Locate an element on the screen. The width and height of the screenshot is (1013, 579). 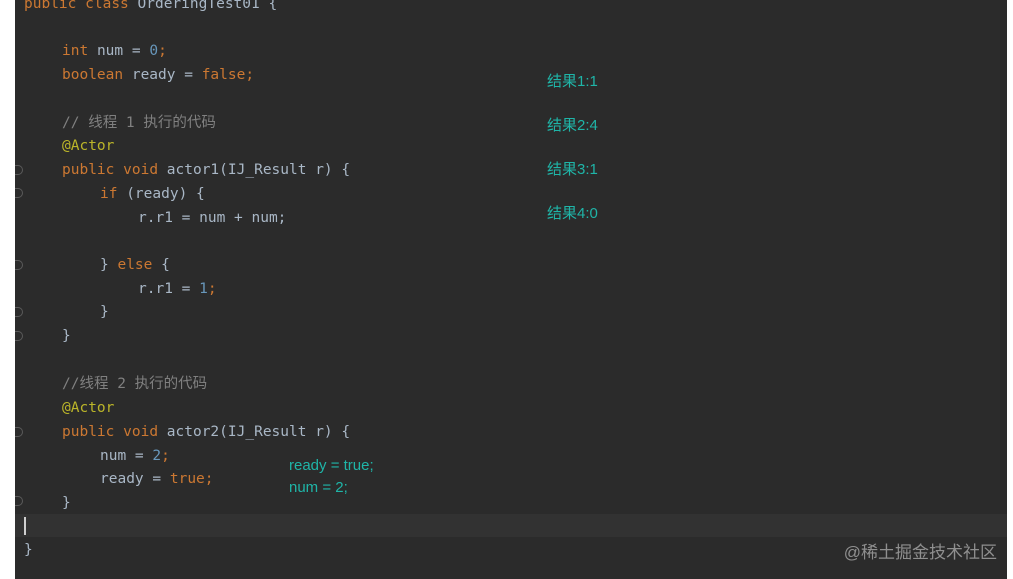
lhs: ready is located at coordinates (122, 479).